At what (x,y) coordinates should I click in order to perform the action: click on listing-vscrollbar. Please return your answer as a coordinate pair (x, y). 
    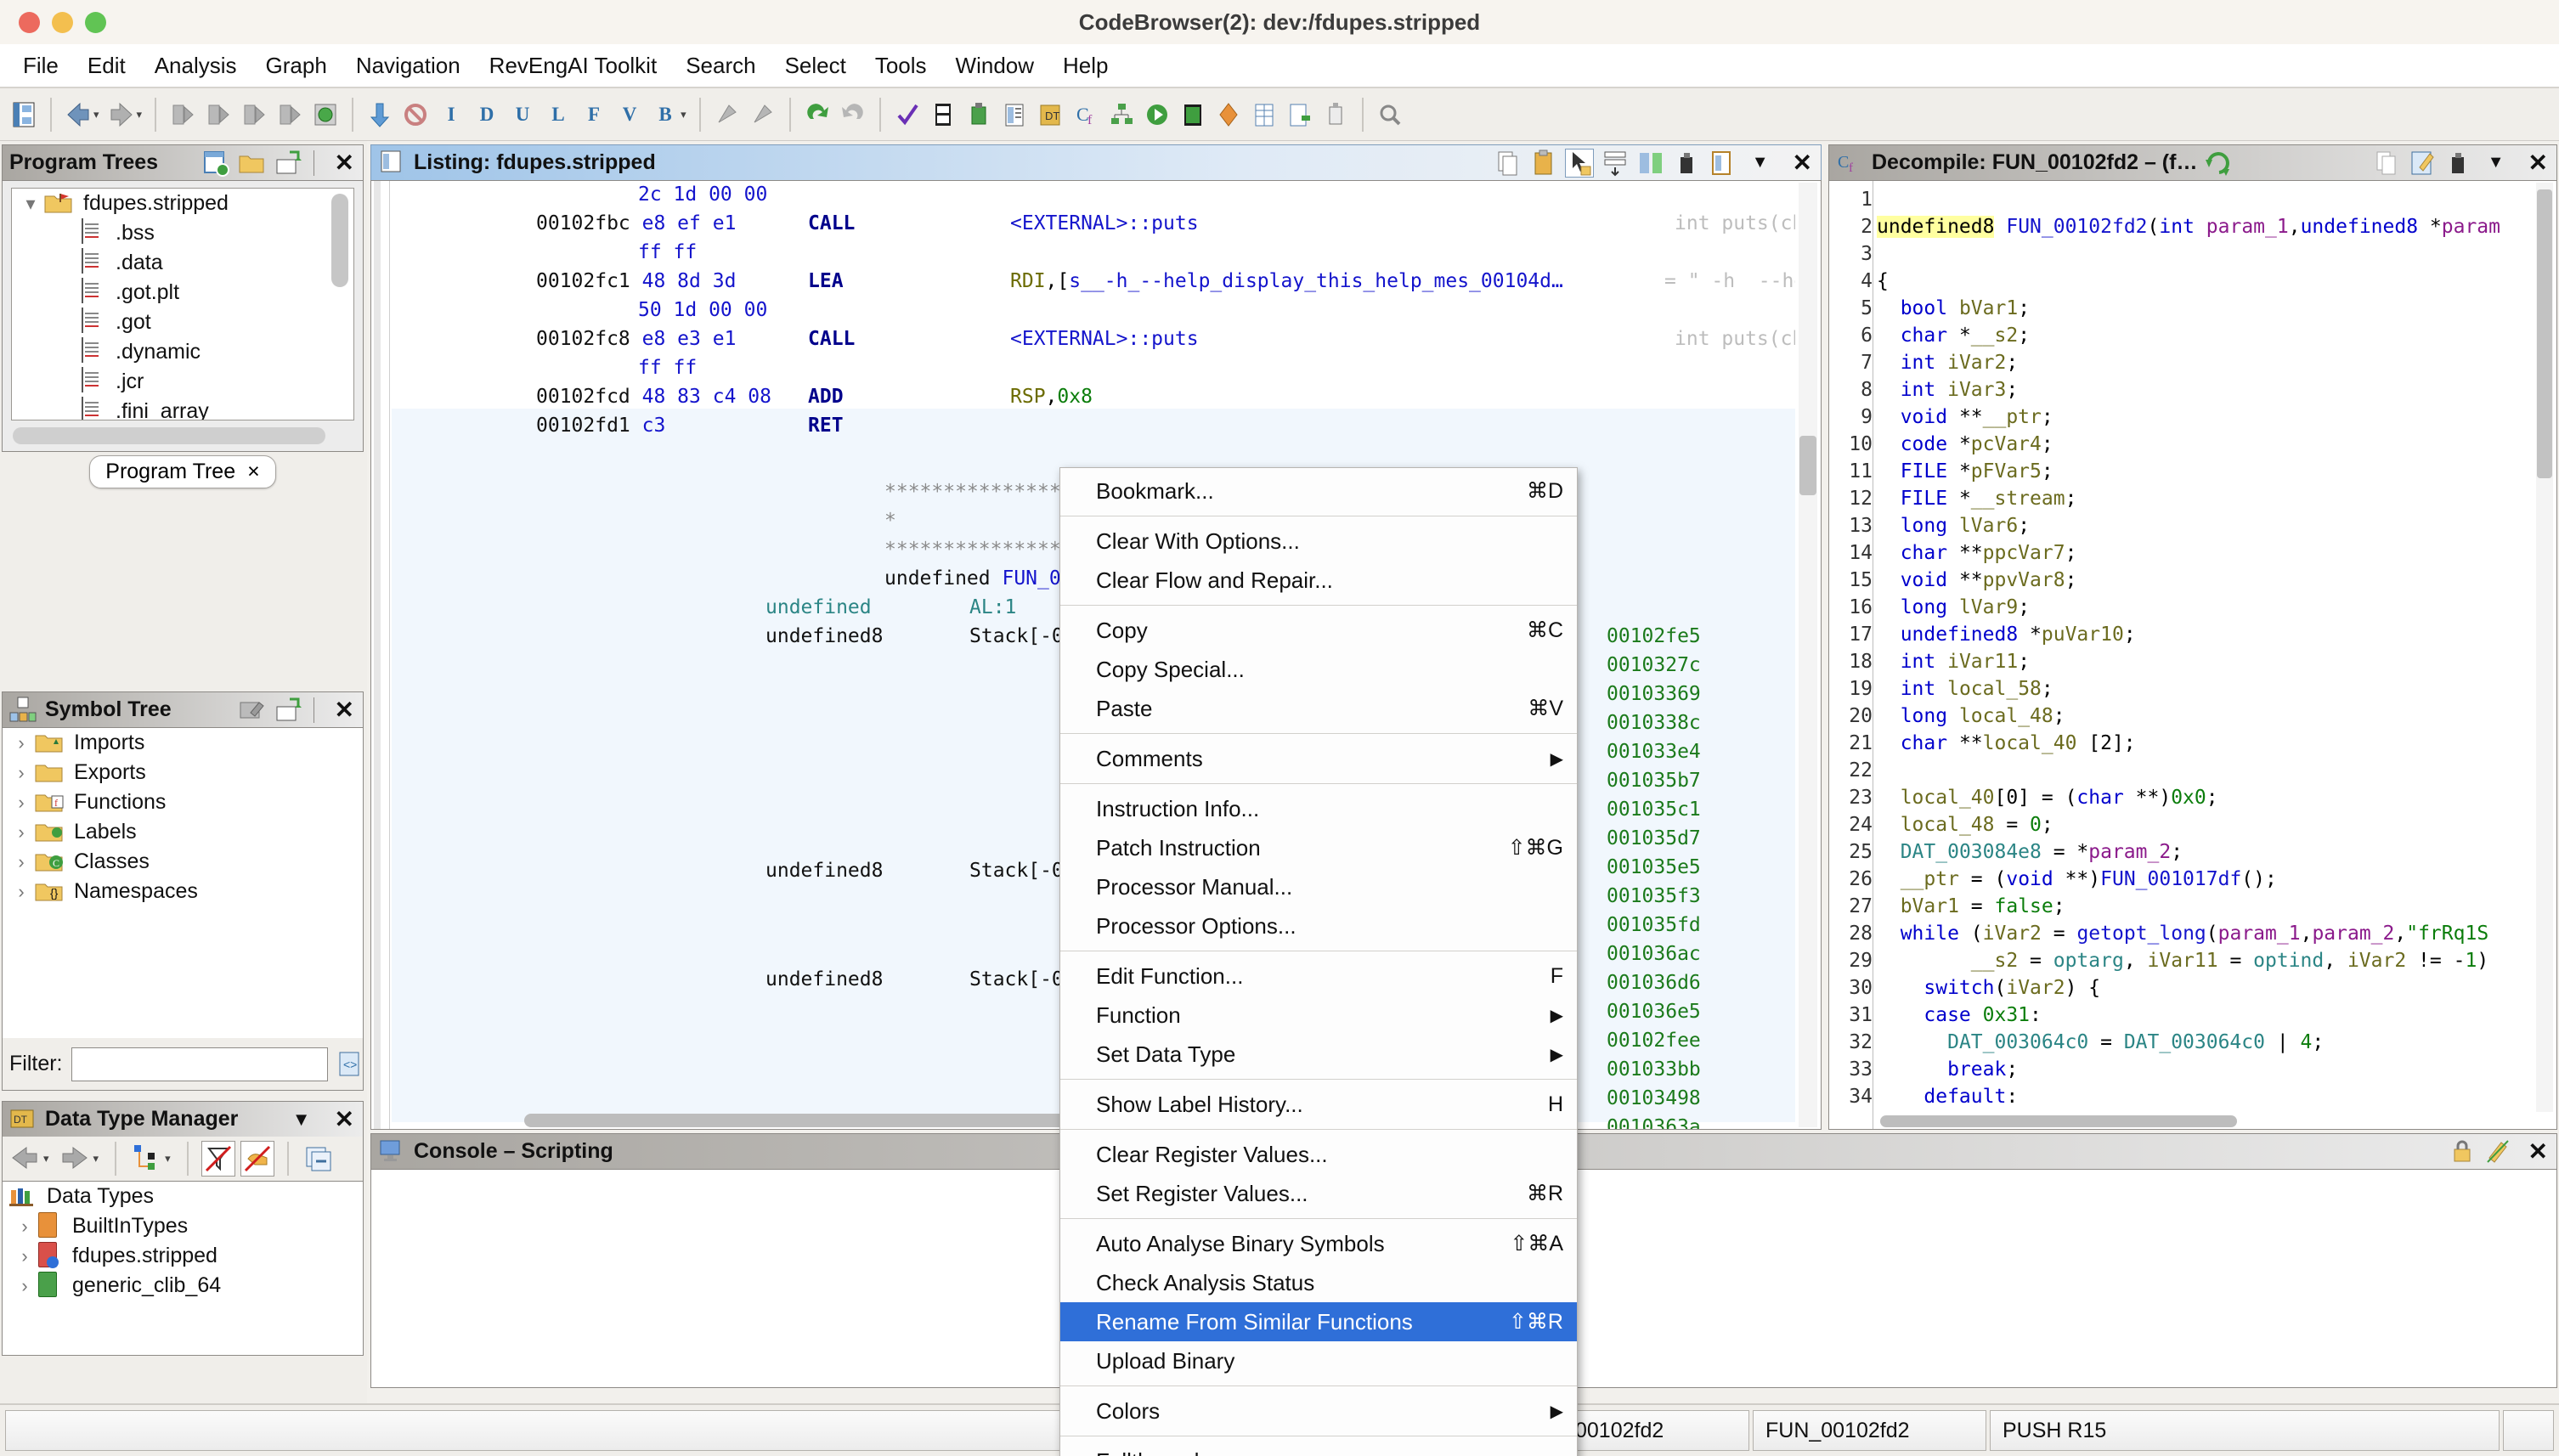
    Looking at the image, I should click on (1808, 655).